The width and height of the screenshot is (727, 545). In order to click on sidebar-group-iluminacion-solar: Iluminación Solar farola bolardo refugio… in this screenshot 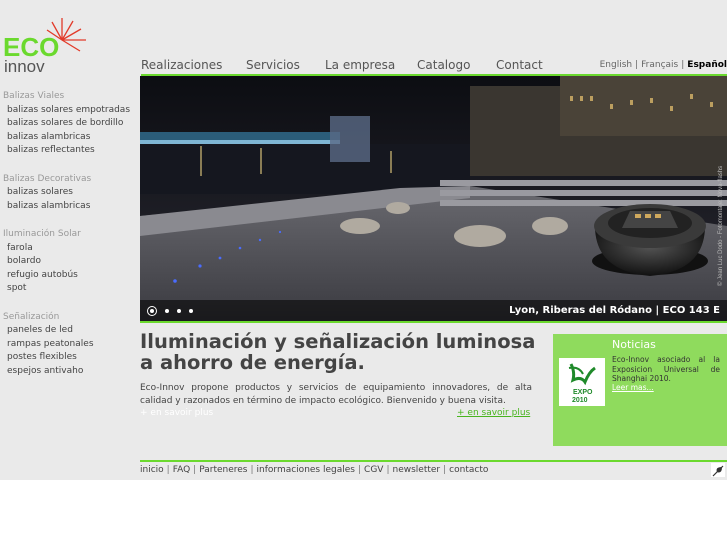, I will do `click(69, 262)`.